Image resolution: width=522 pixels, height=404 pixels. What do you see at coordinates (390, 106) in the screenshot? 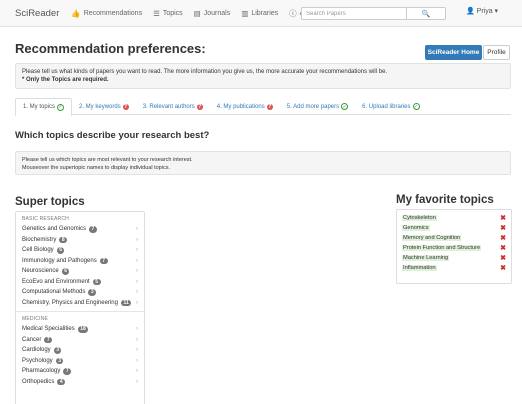
I see `tab-6: 6. Upload libraries ✓` at bounding box center [390, 106].